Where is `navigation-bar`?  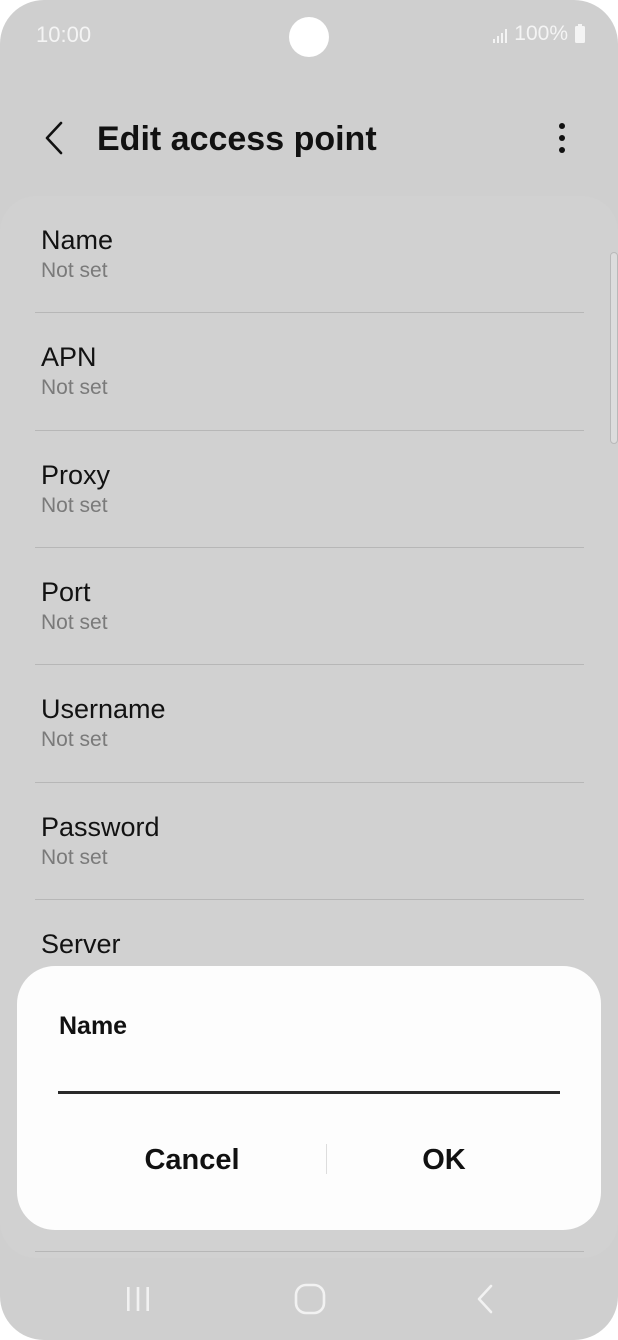 navigation-bar is located at coordinates (309, 1301).